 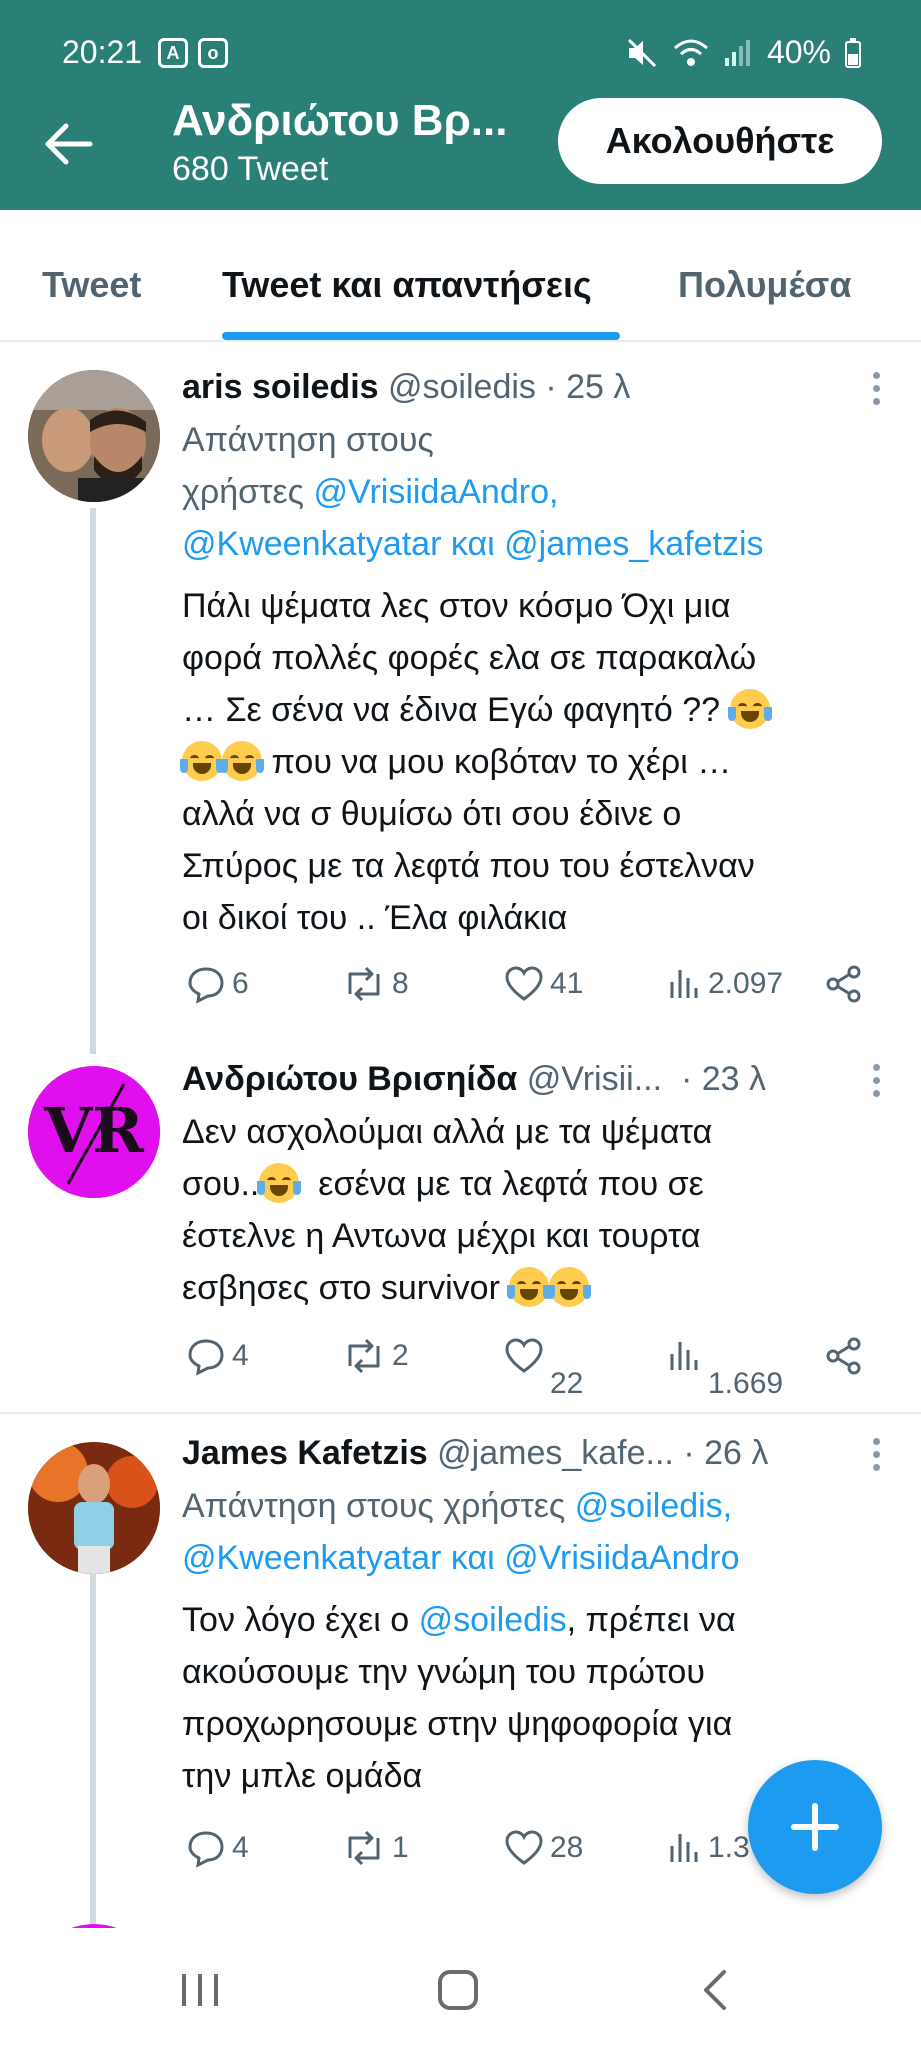 What do you see at coordinates (374, 1506) in the screenshot?
I see `reply-prefix: Απάντηση στους χρήστες` at bounding box center [374, 1506].